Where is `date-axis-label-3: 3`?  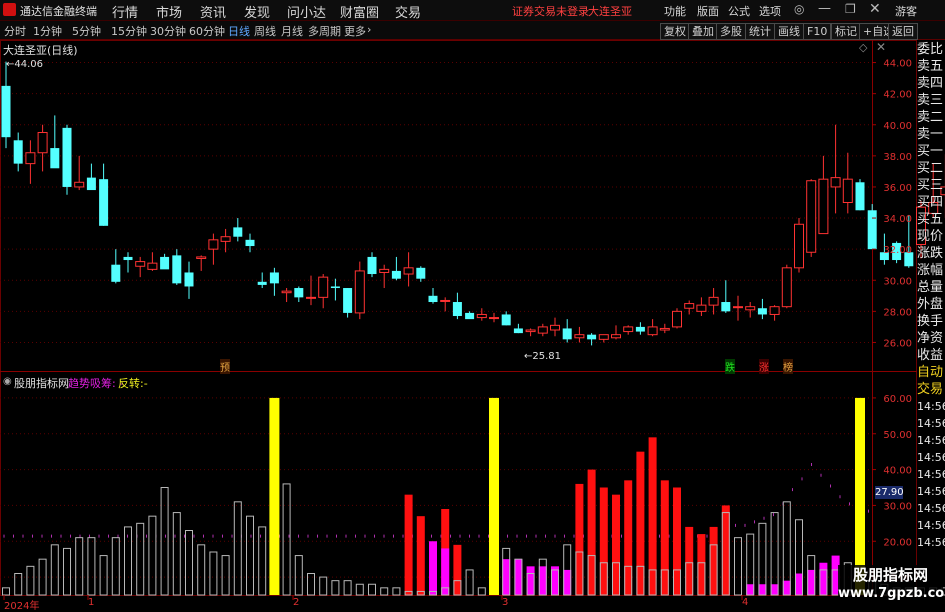 date-axis-label-3: 3 is located at coordinates (505, 602).